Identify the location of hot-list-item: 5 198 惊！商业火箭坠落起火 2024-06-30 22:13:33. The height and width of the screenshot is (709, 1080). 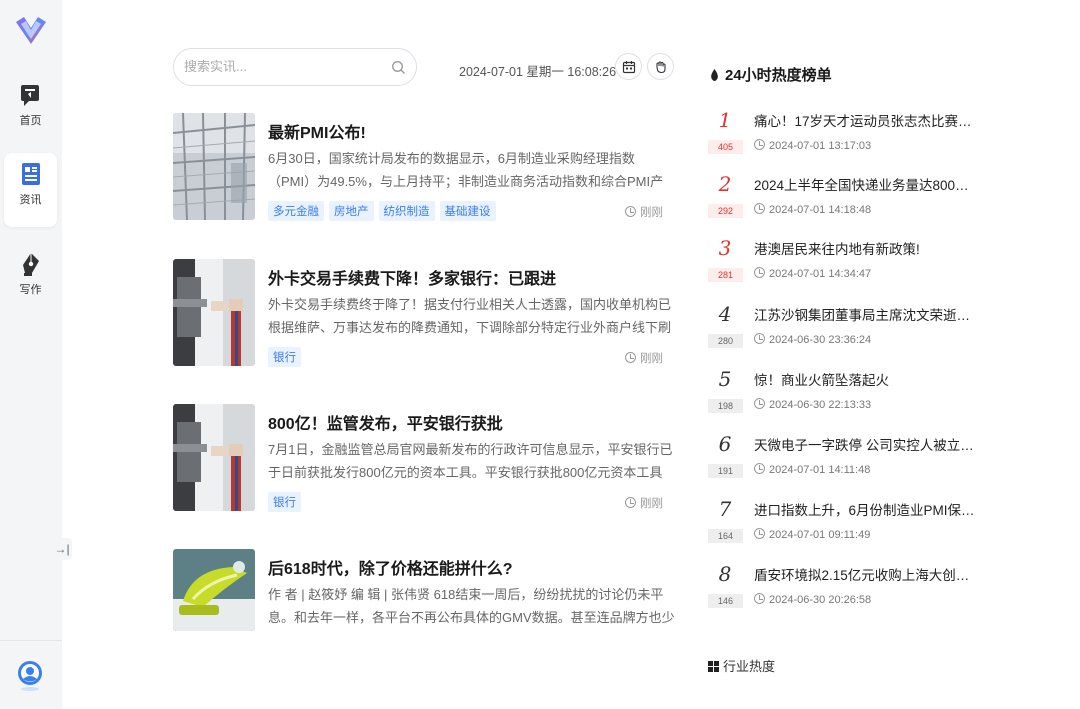
(841, 396).